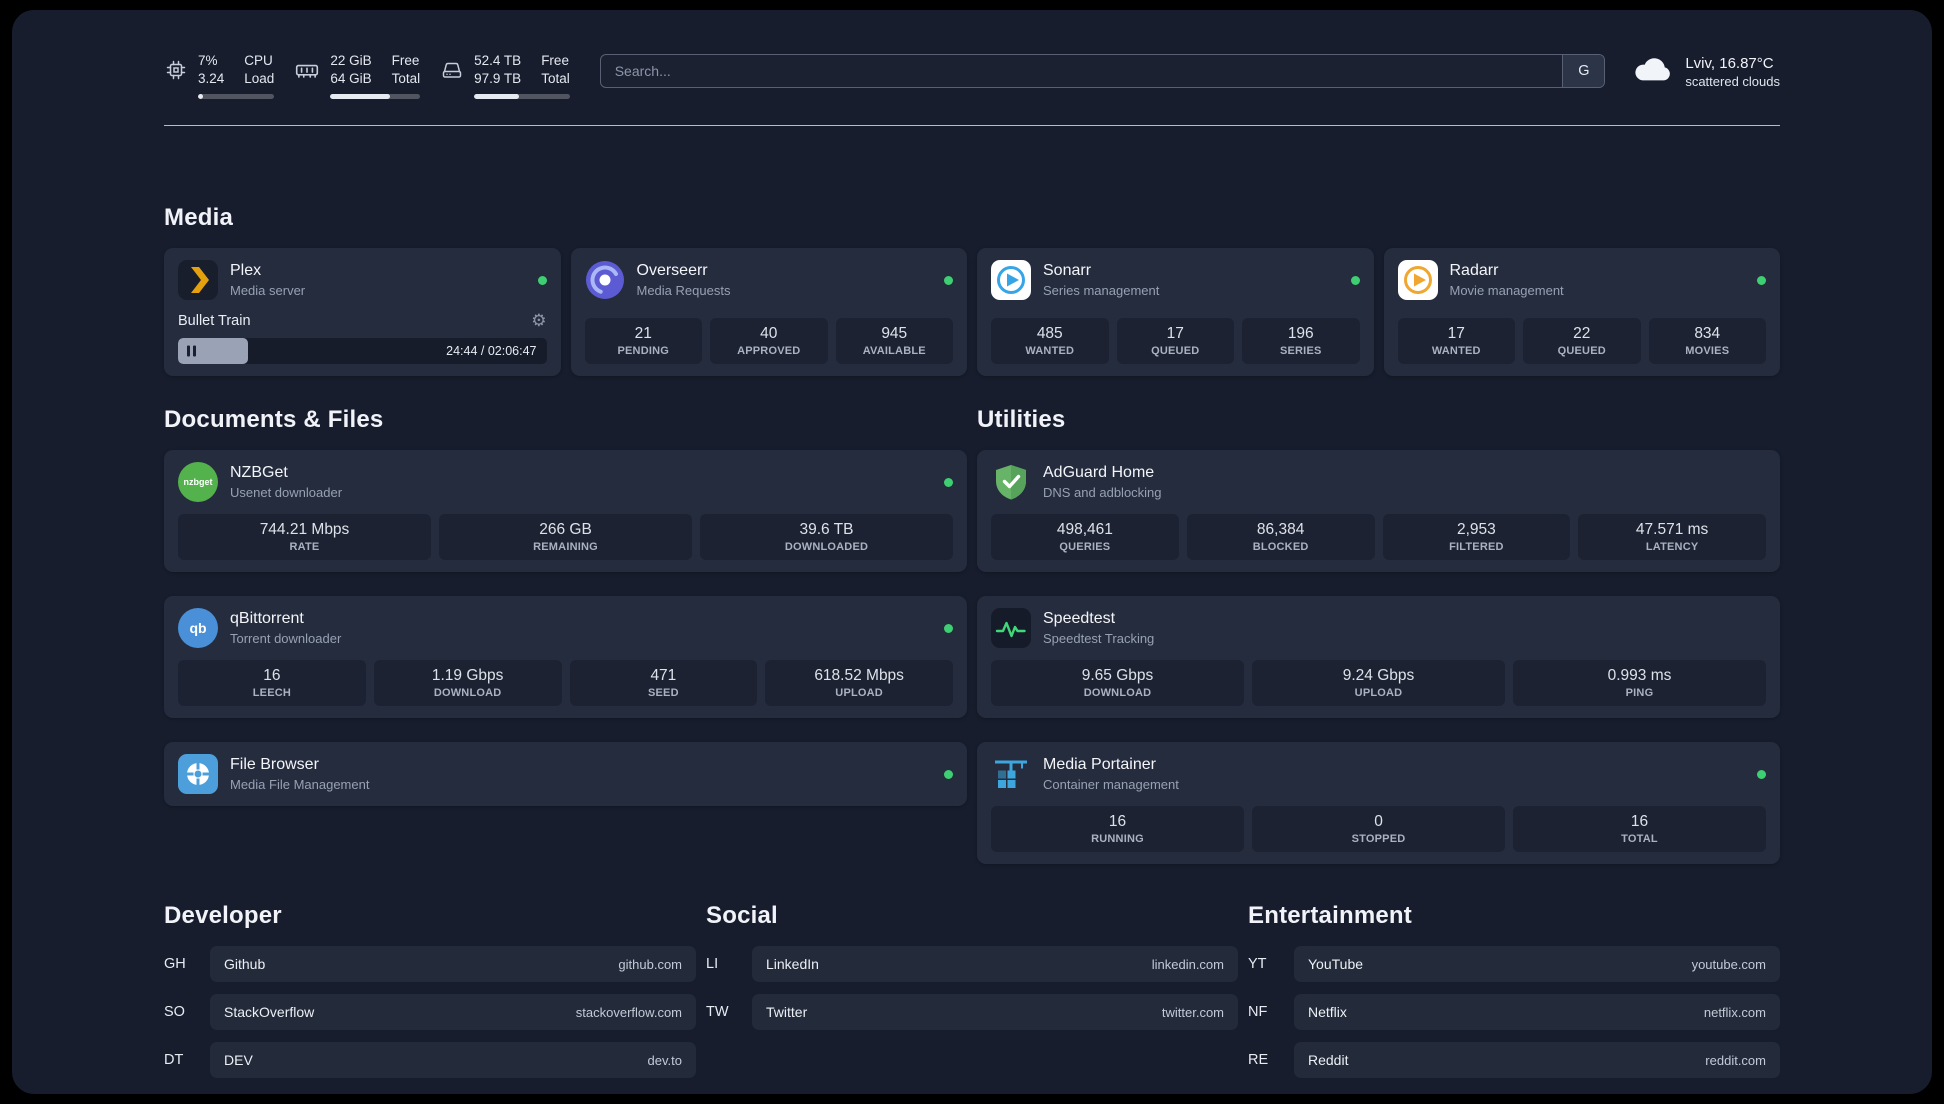 The image size is (1944, 1104). What do you see at coordinates (453, 1060) in the screenshot?
I see `link-dev: DEV dev.to` at bounding box center [453, 1060].